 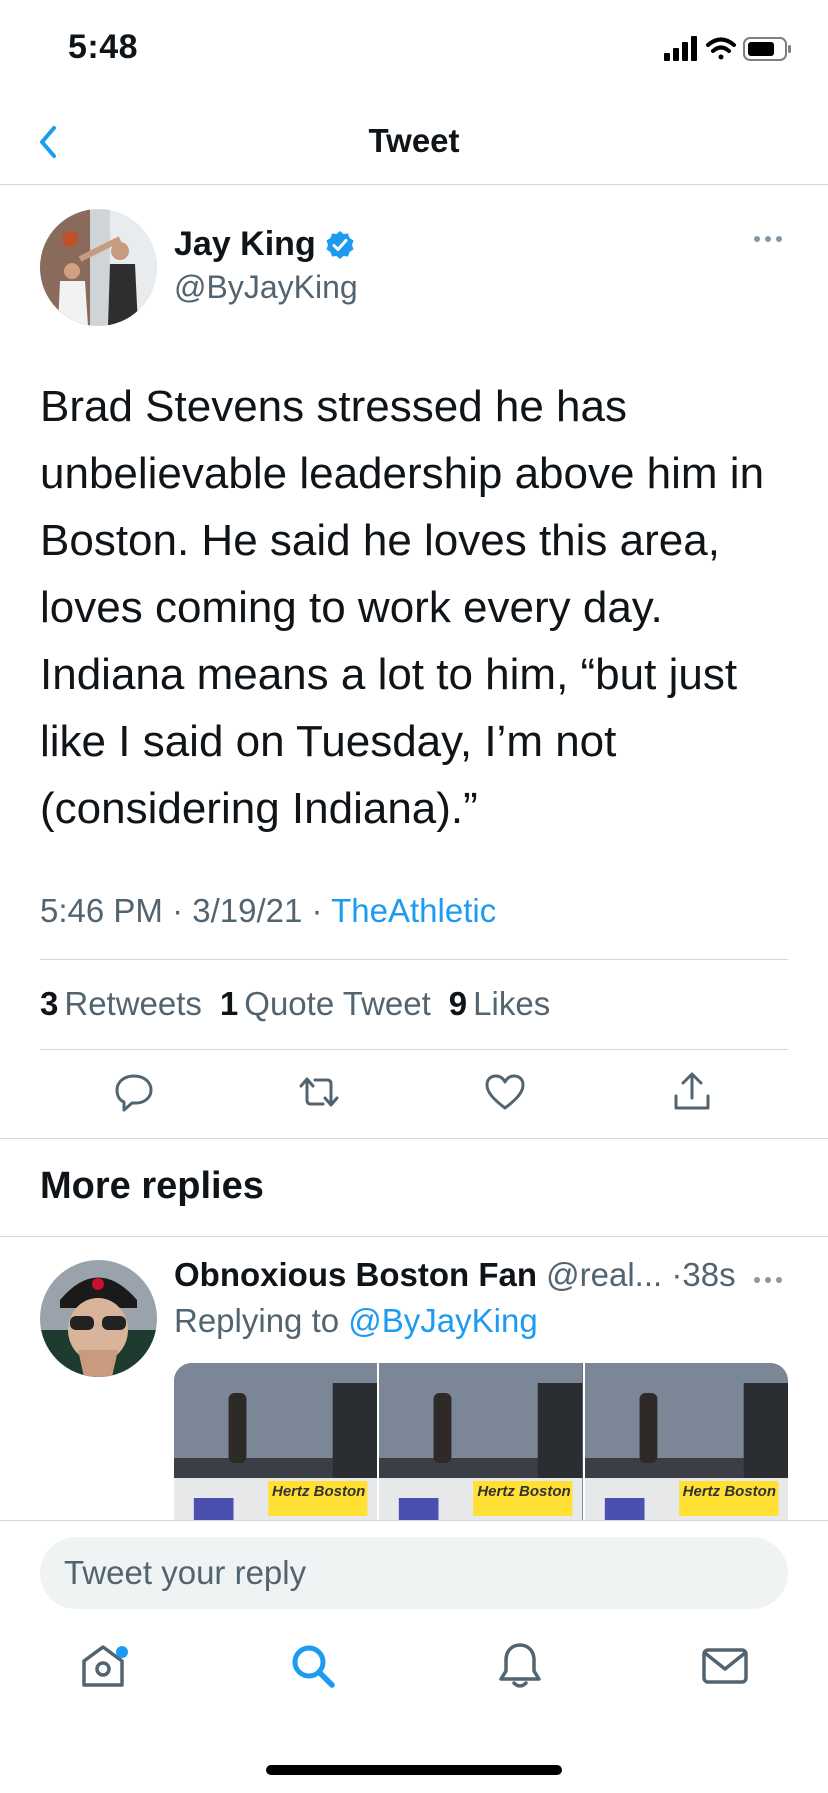 I want to click on signal-icon, so click(x=680, y=48).